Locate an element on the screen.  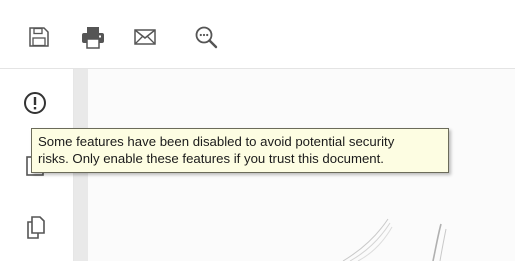
copy-pages-icon is located at coordinates (36, 227).